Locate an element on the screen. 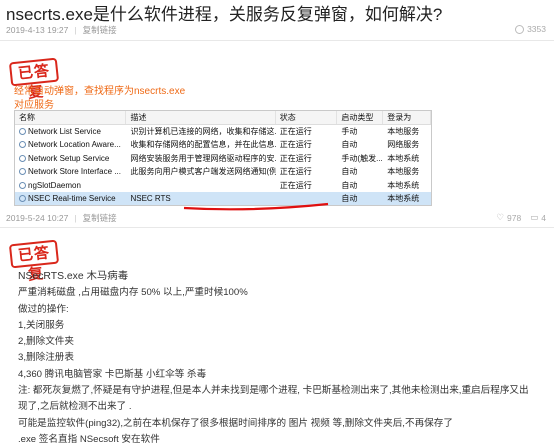 Image resolution: width=554 pixels, height=447 pixels. views-count: 3353 is located at coordinates (536, 29).